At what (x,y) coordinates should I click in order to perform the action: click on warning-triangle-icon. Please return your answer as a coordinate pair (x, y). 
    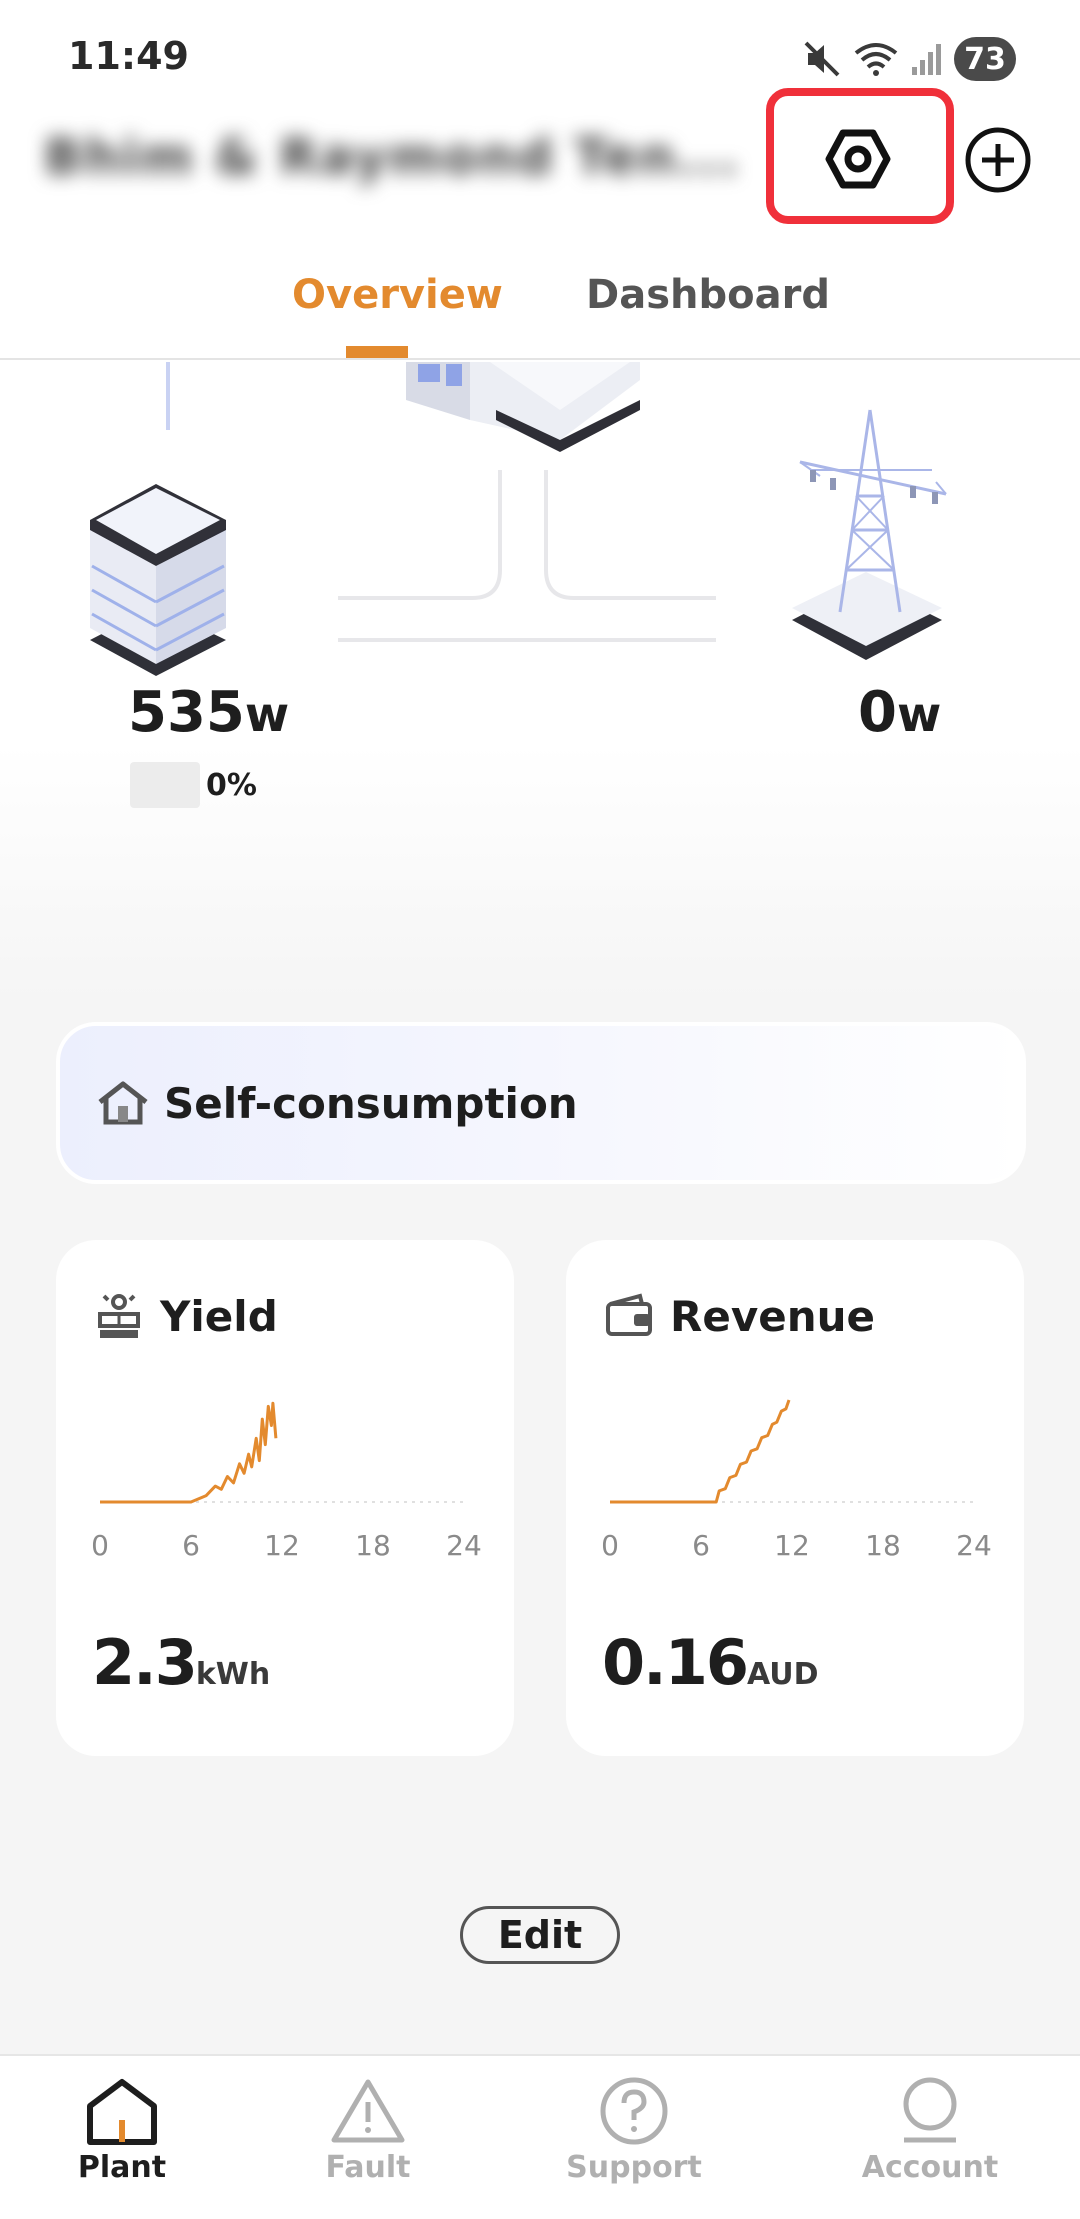
    Looking at the image, I should click on (368, 2111).